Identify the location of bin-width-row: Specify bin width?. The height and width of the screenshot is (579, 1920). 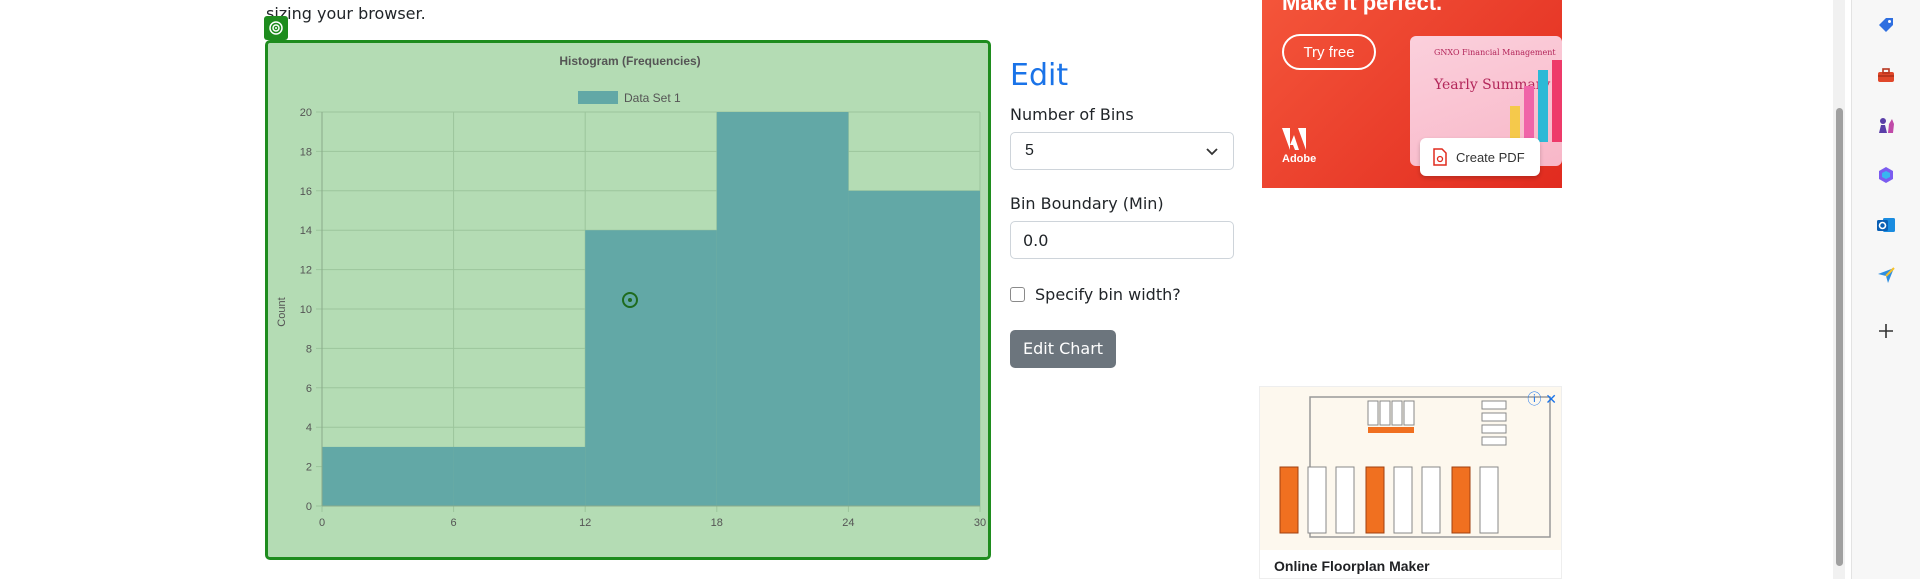
(1135, 294).